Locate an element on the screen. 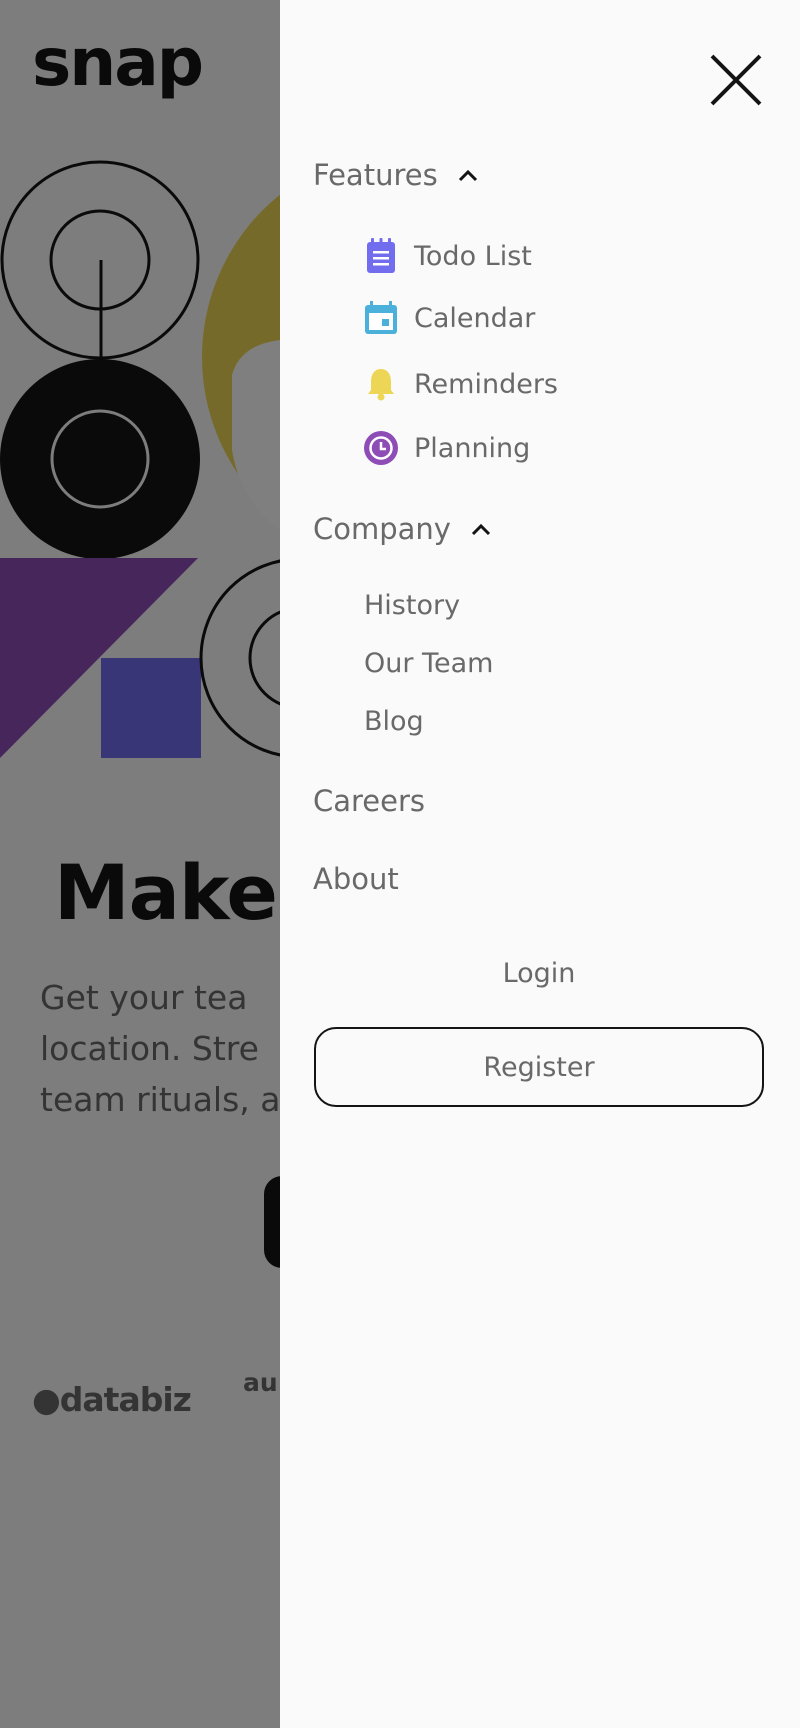  menu-features-toggle: Features is located at coordinates (395, 175).